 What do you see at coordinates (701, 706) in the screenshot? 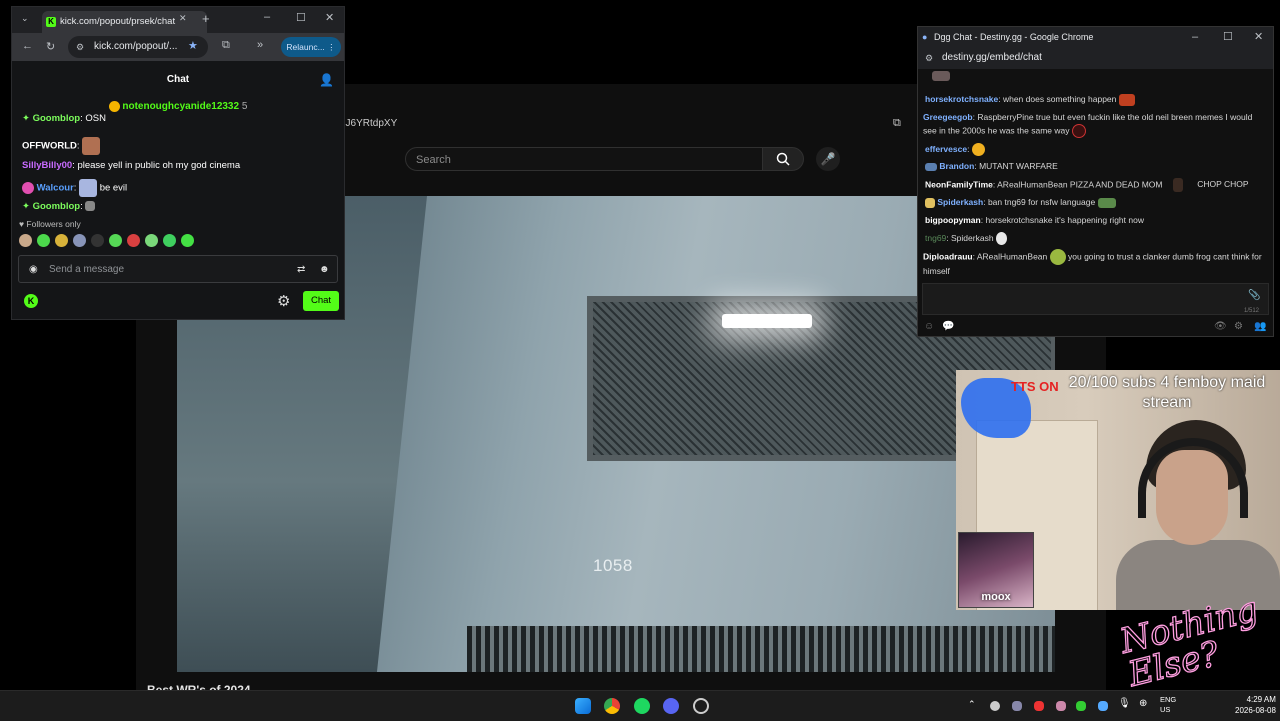
I see `obs-icon` at bounding box center [701, 706].